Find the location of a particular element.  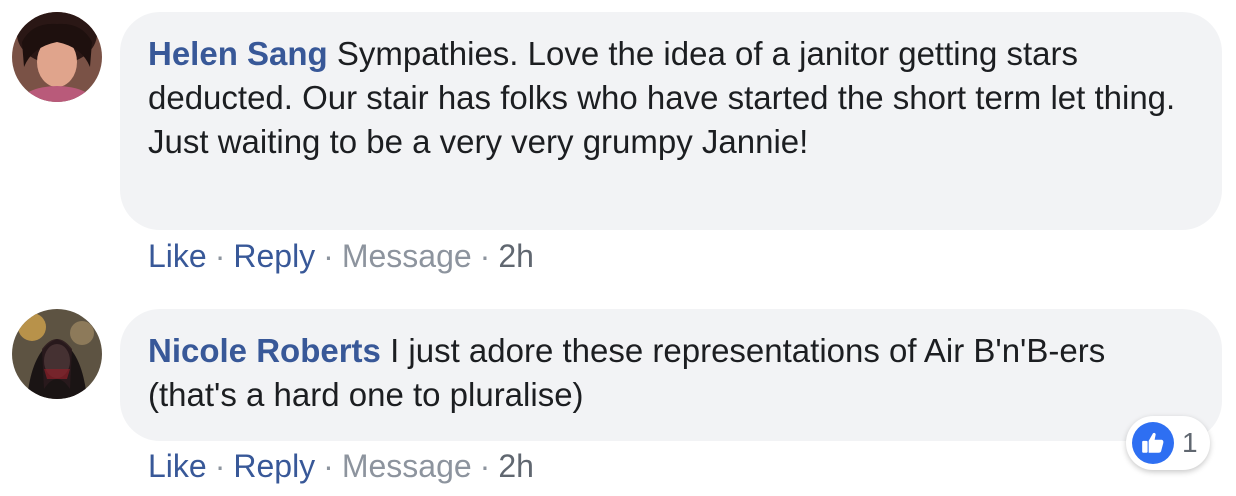

nicole-roberts-avatar-image is located at coordinates (57, 354).